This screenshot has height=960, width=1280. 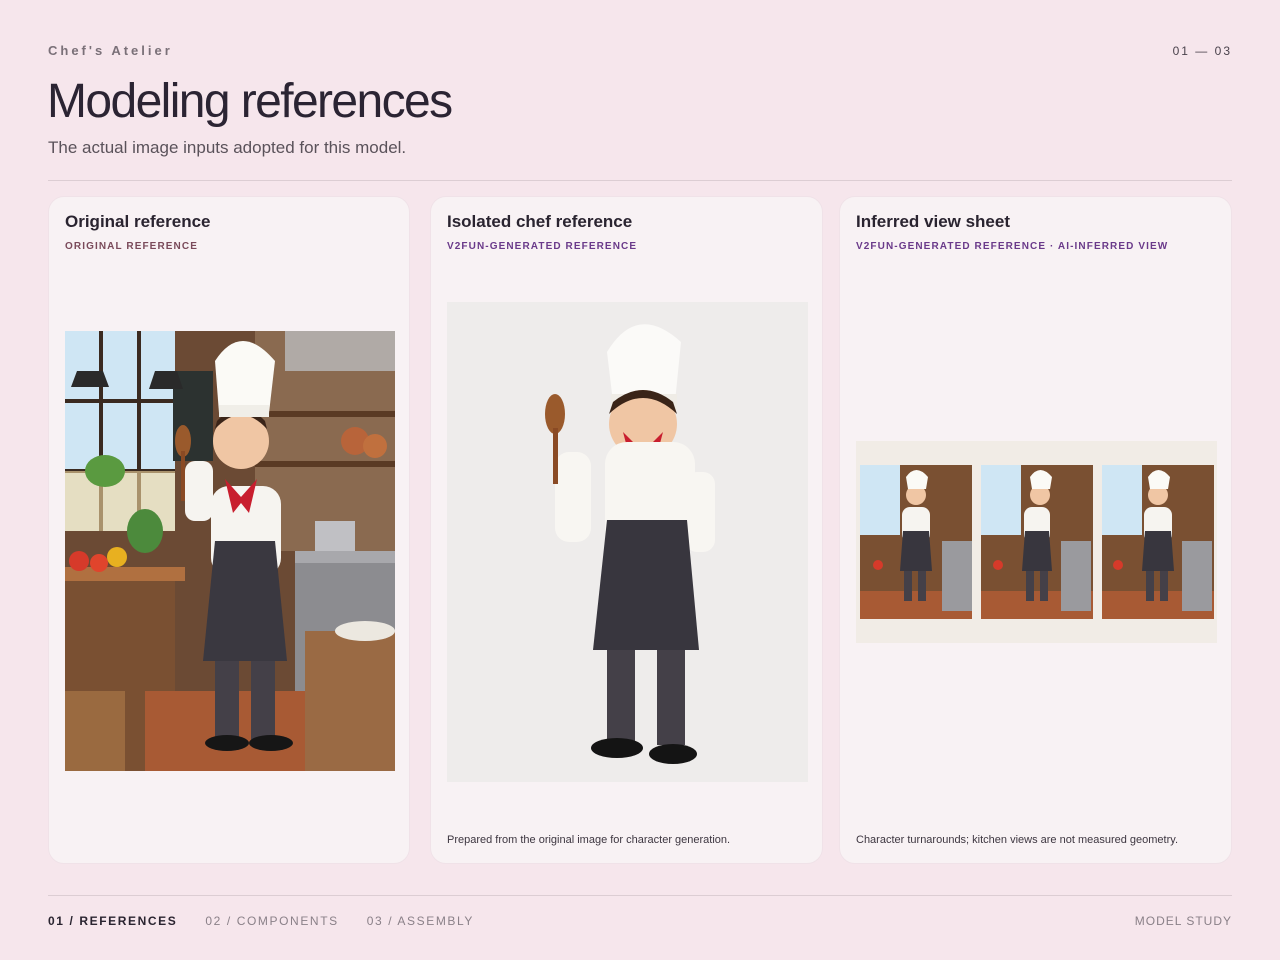 What do you see at coordinates (627, 542) in the screenshot?
I see `isolated-chef-image` at bounding box center [627, 542].